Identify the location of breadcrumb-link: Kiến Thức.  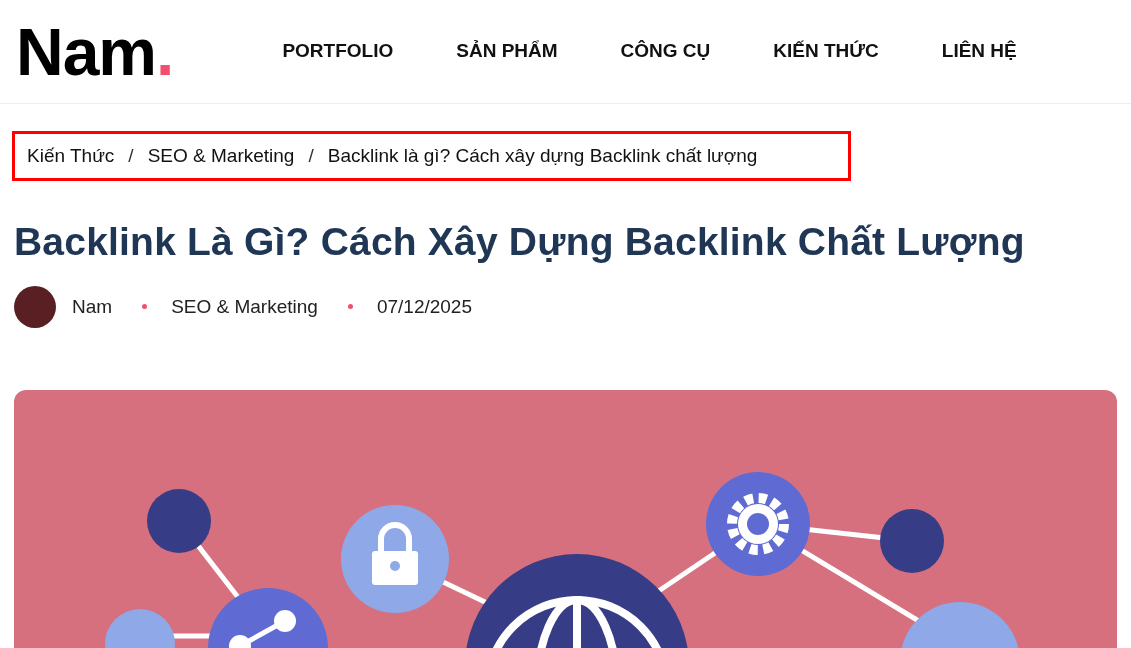
(71, 156).